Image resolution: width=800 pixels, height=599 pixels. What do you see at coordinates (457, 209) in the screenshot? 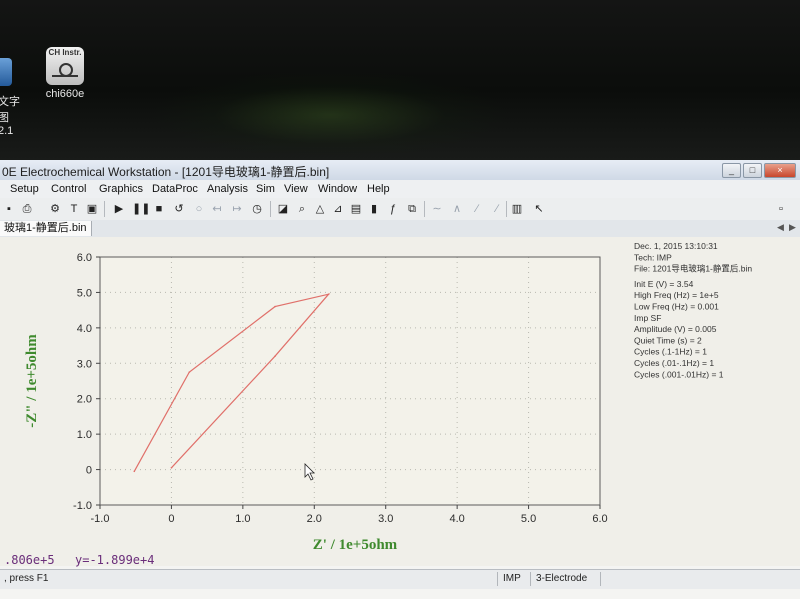
I see `derivative-icon: ∧` at bounding box center [457, 209].